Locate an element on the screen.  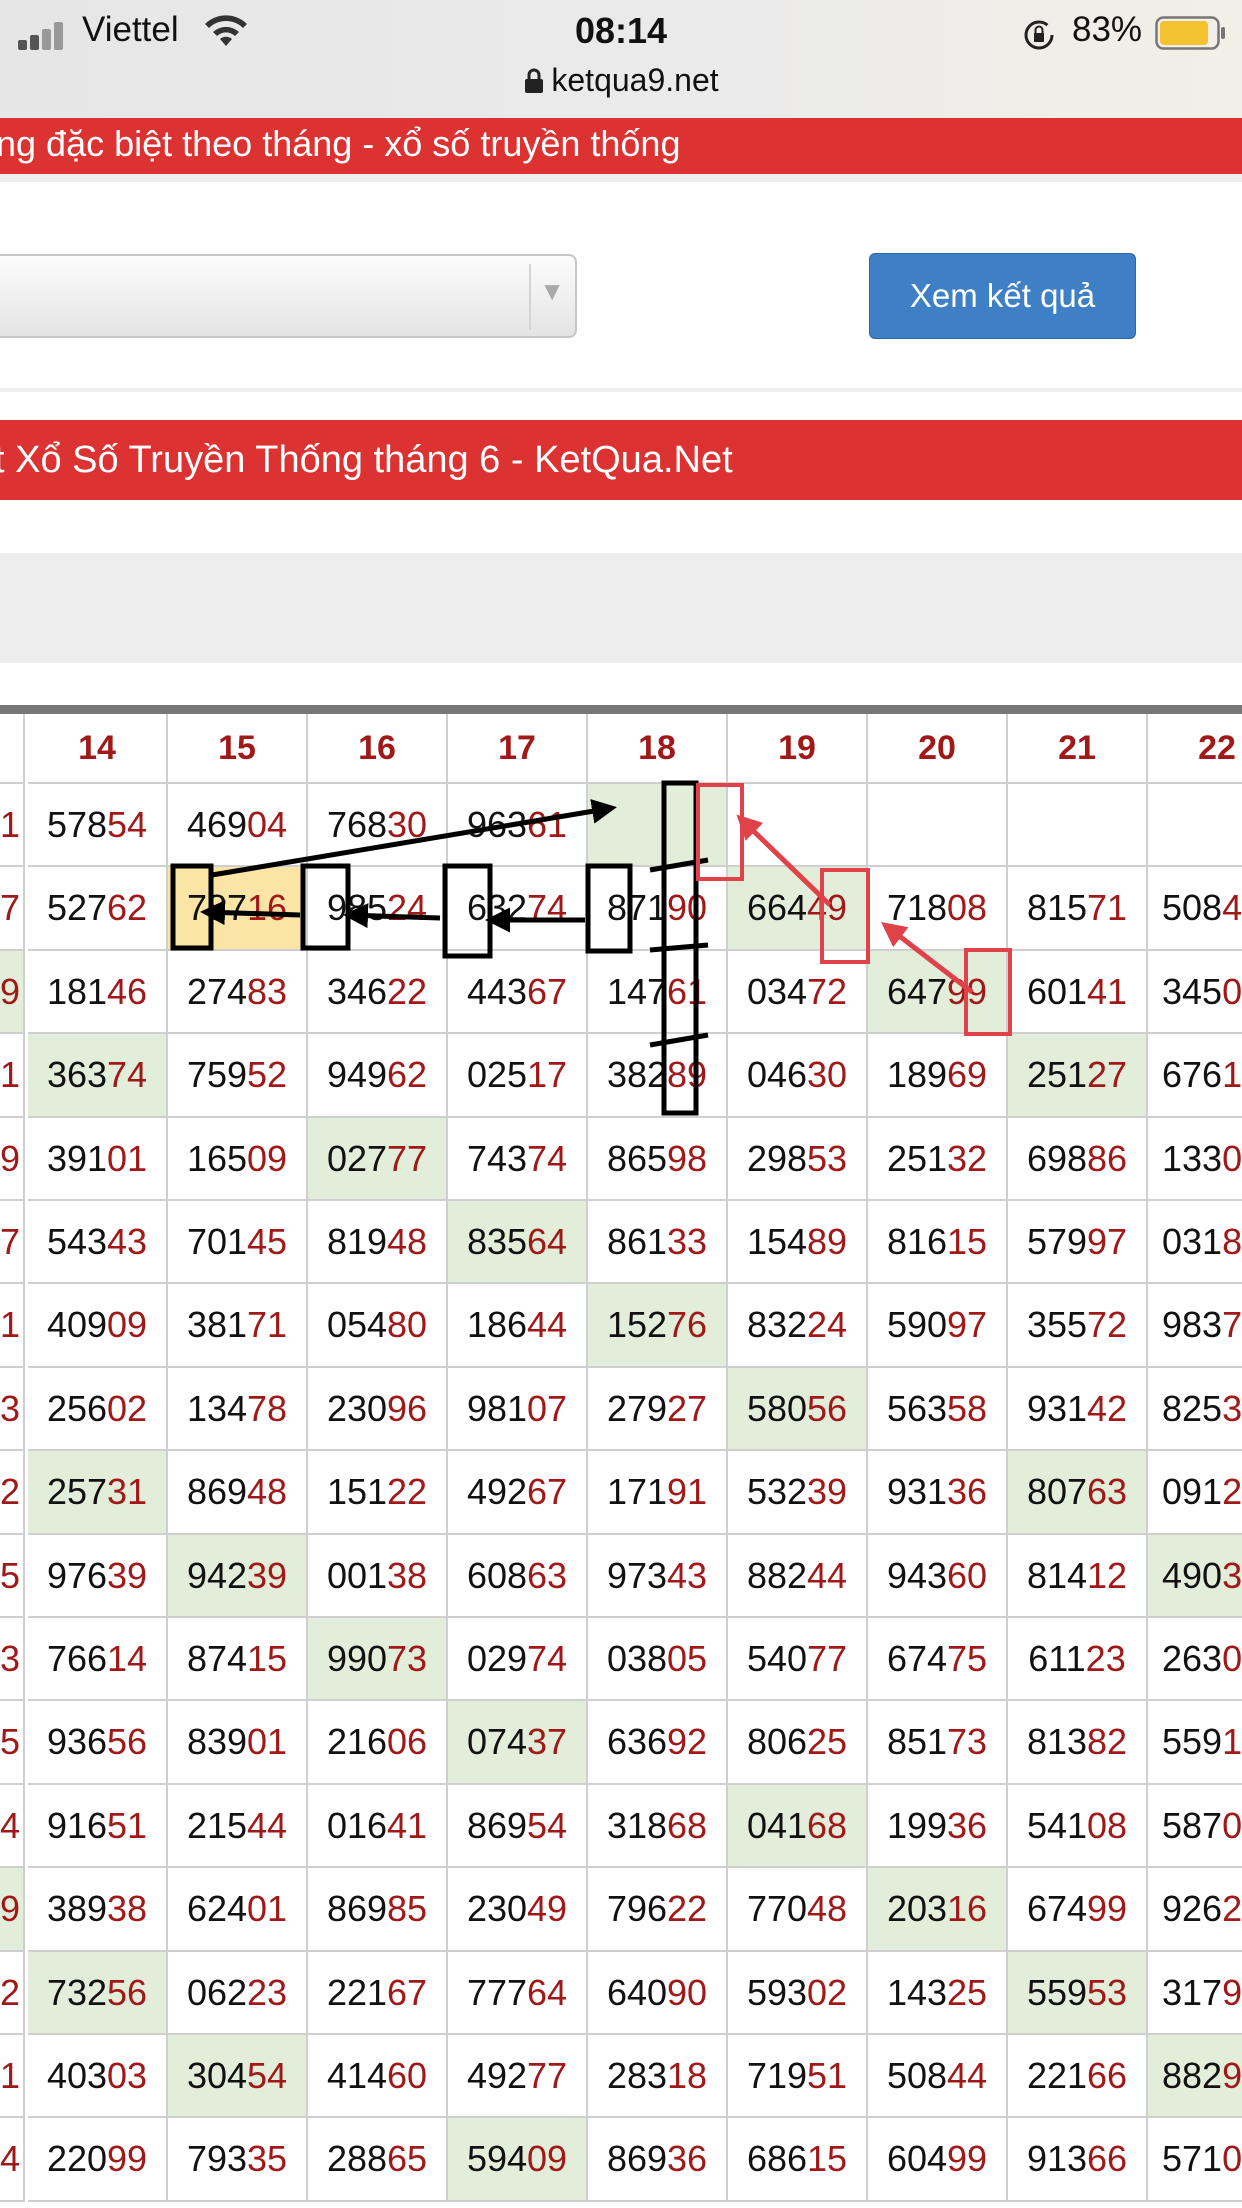
number-tail: 82 is located at coordinates (1107, 1742).